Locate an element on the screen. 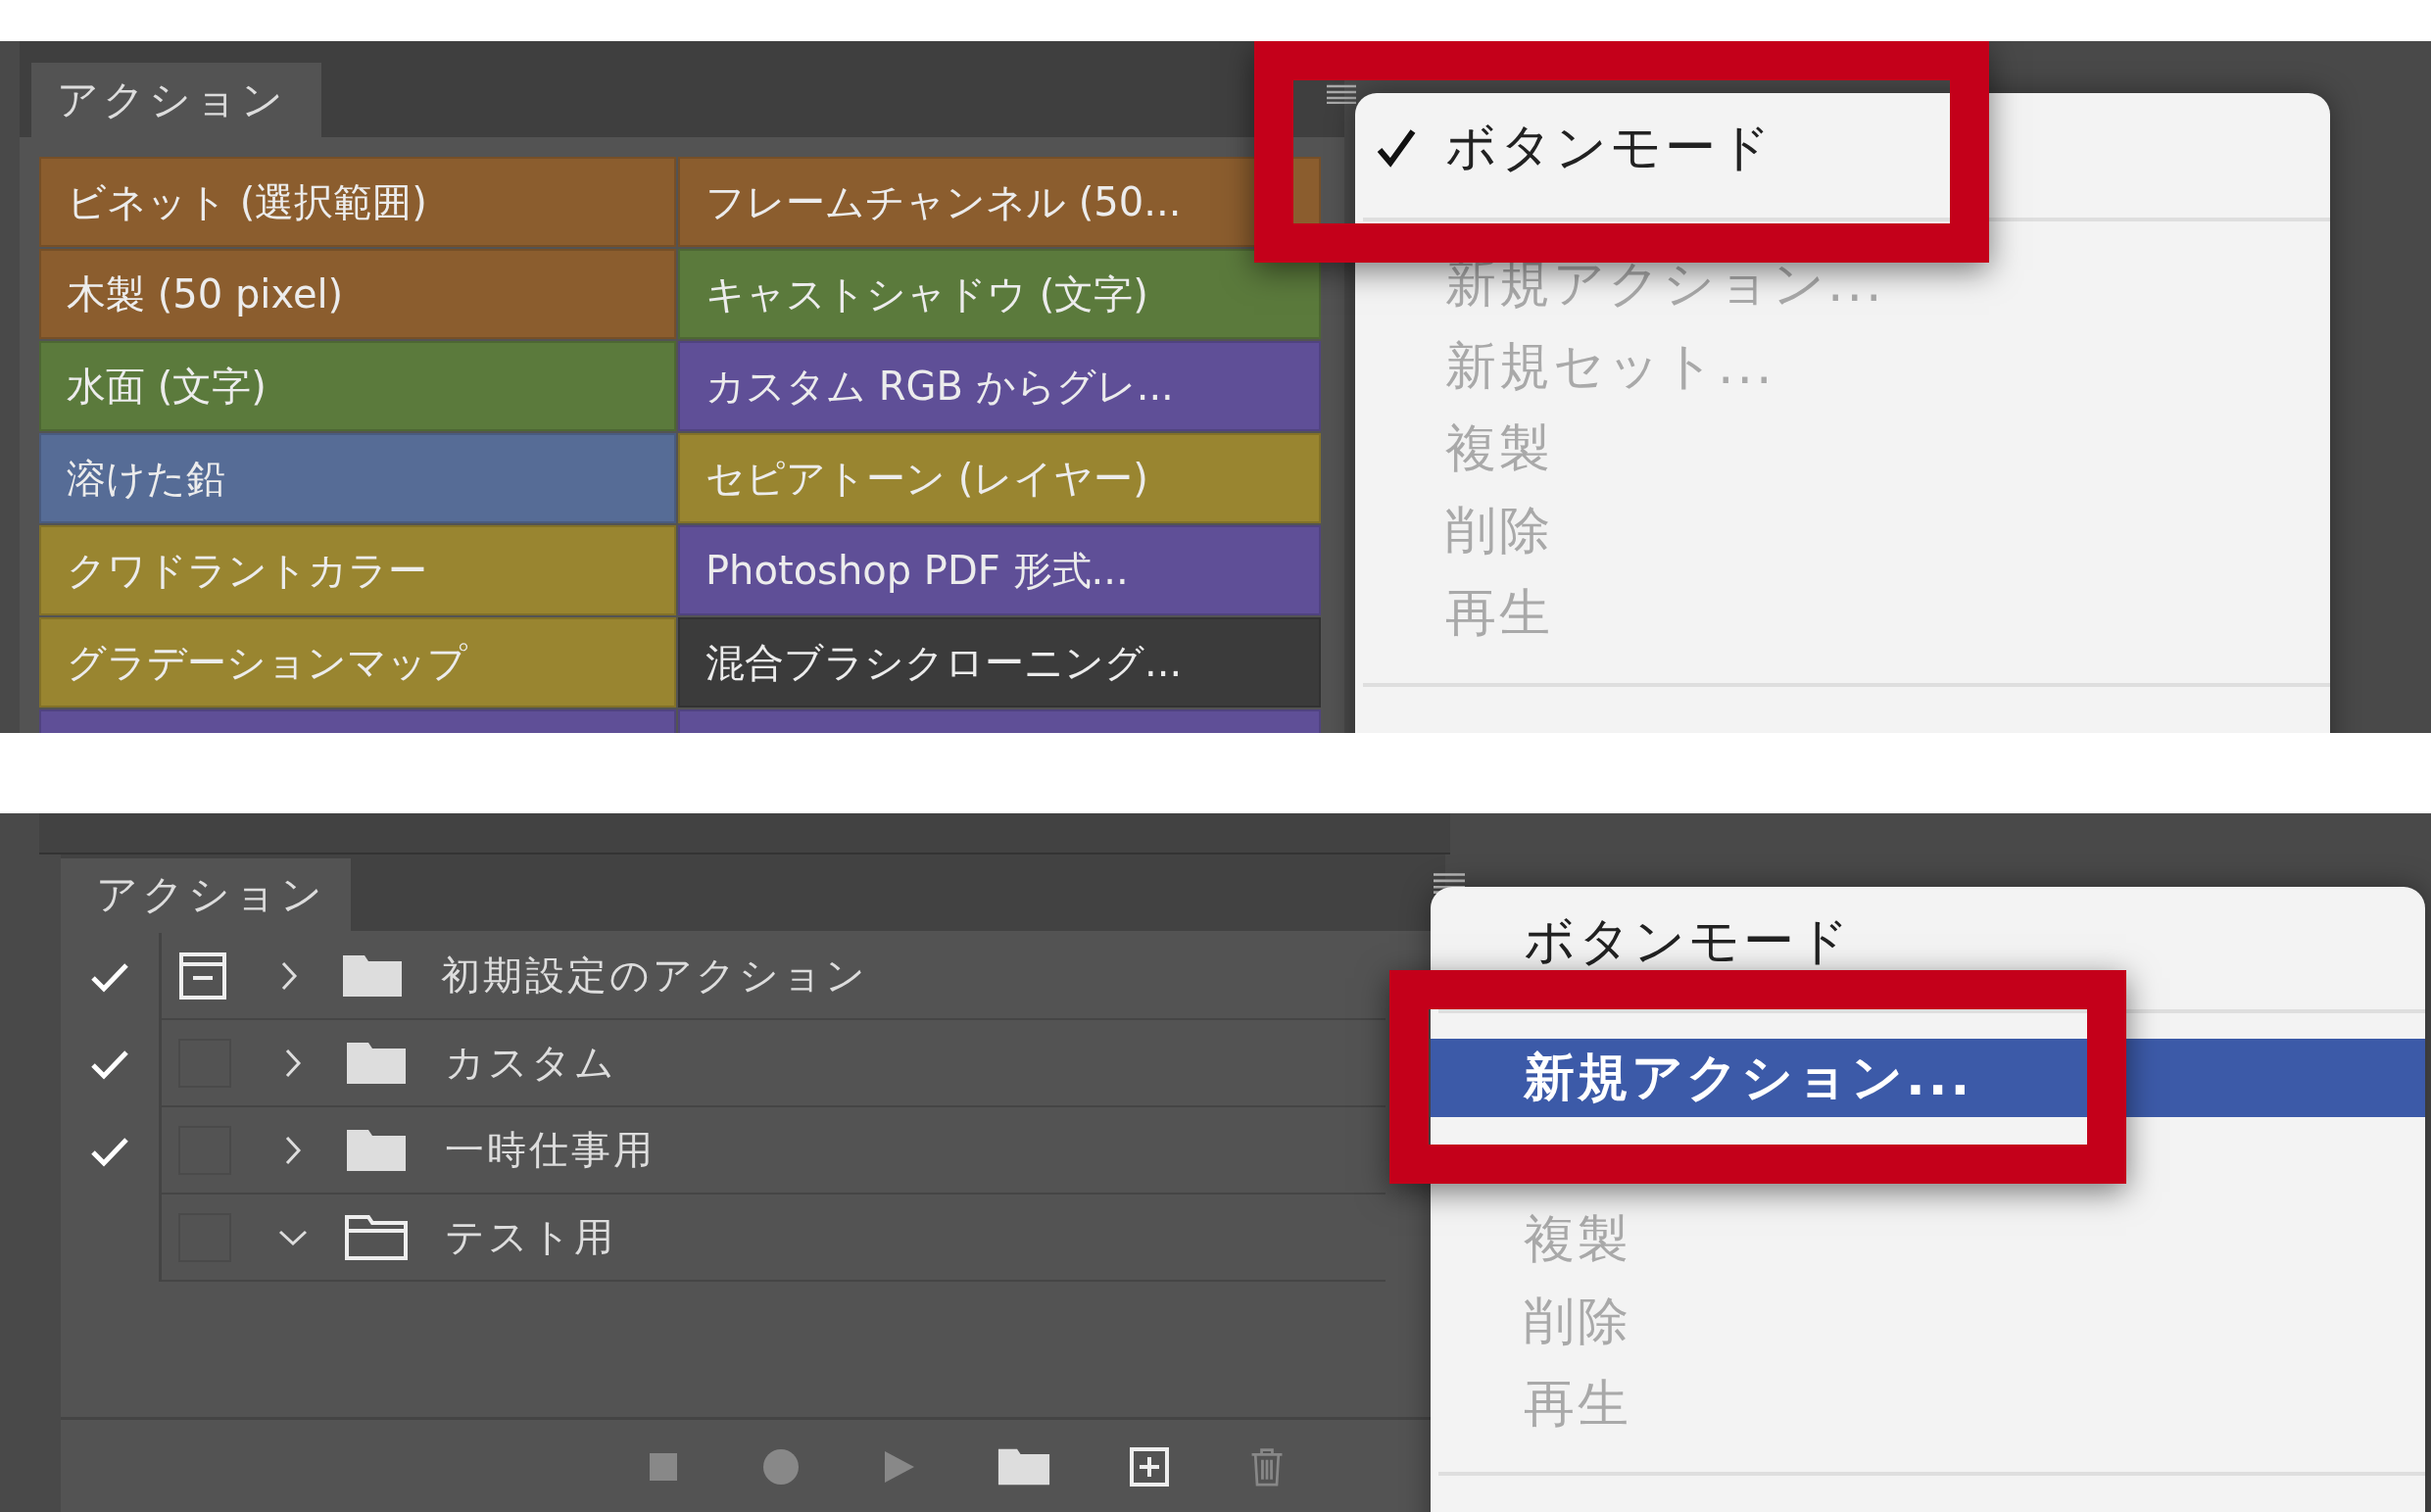 Image resolution: width=2431 pixels, height=1512 pixels. action-button: 溶けた鉛 is located at coordinates (357, 478).